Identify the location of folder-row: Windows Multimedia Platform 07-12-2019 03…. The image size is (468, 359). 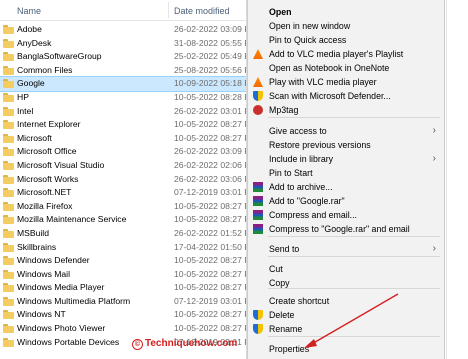
(128, 302).